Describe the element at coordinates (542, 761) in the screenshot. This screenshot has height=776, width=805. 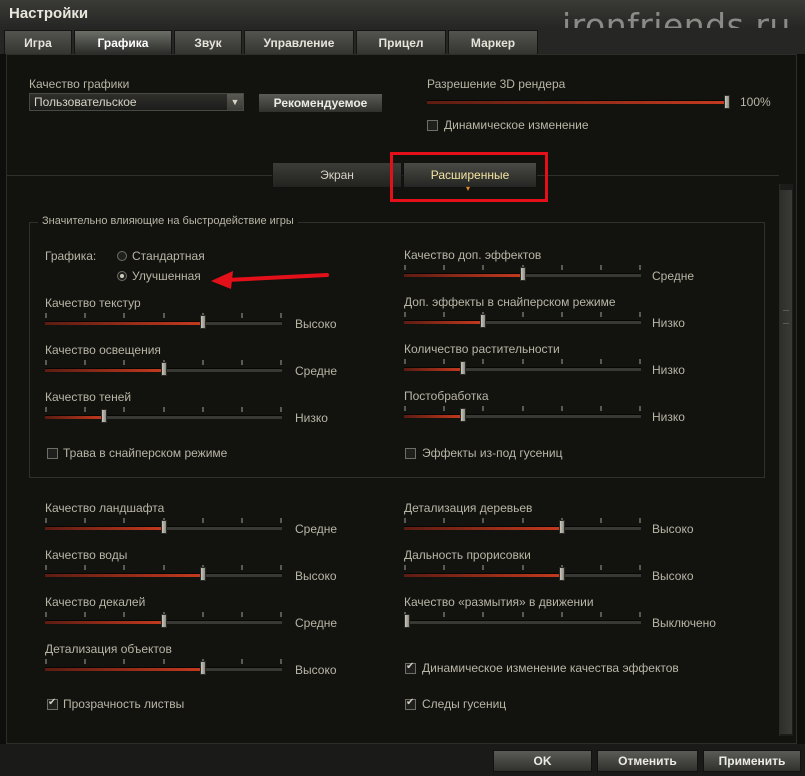
I see `ok-button: OK` at that location.